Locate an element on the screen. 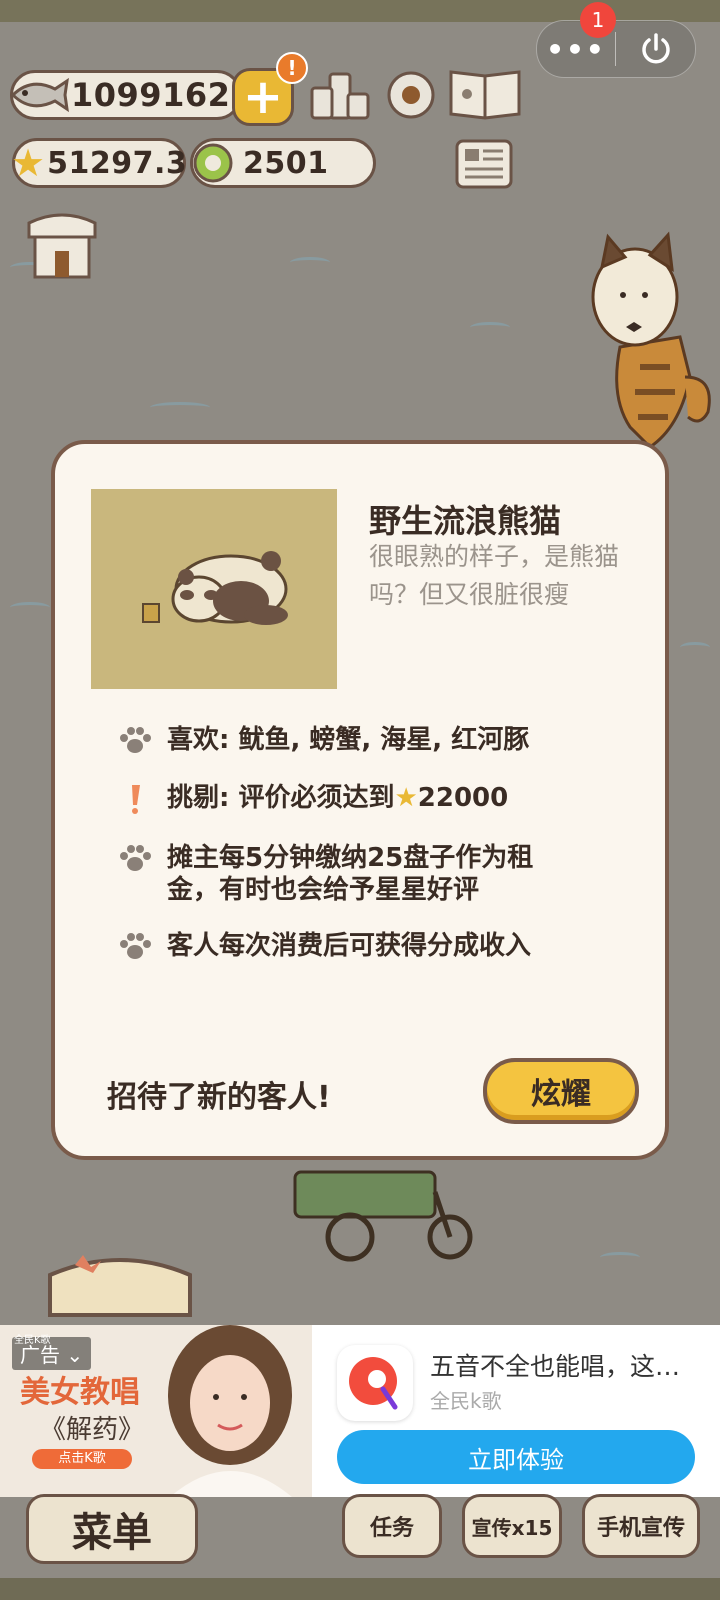  phone-promote-button: 手机宣传 is located at coordinates (641, 1526).